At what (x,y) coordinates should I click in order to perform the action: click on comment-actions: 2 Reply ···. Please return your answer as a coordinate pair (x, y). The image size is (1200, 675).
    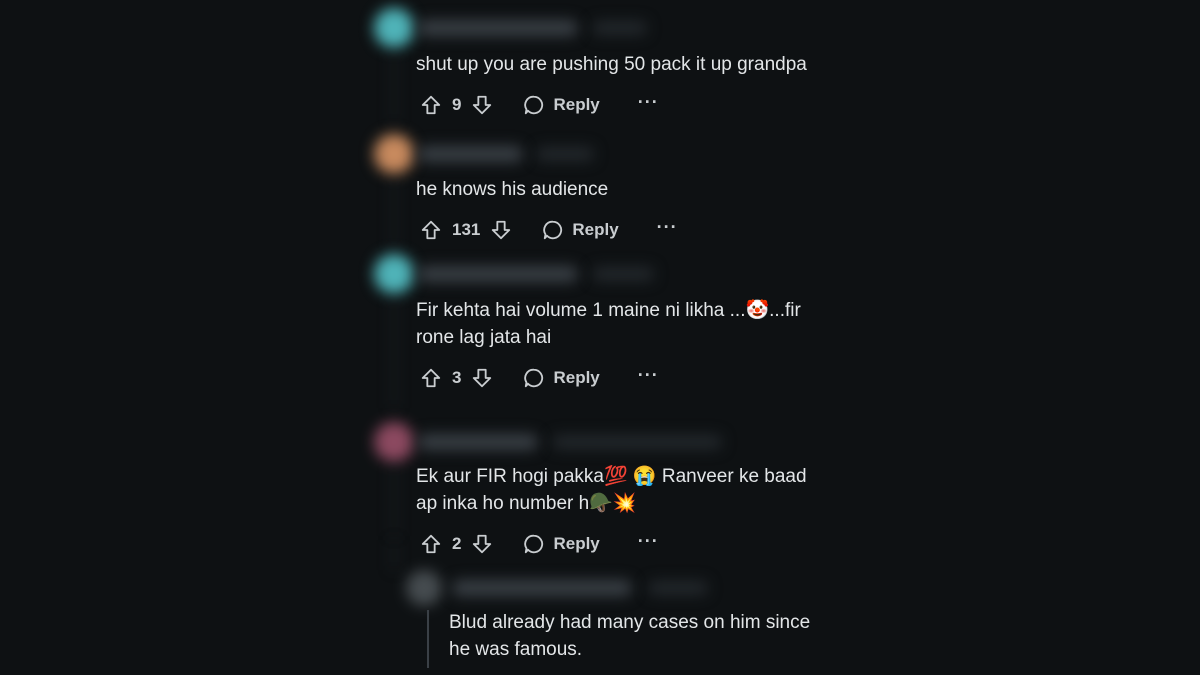
    Looking at the image, I should click on (538, 544).